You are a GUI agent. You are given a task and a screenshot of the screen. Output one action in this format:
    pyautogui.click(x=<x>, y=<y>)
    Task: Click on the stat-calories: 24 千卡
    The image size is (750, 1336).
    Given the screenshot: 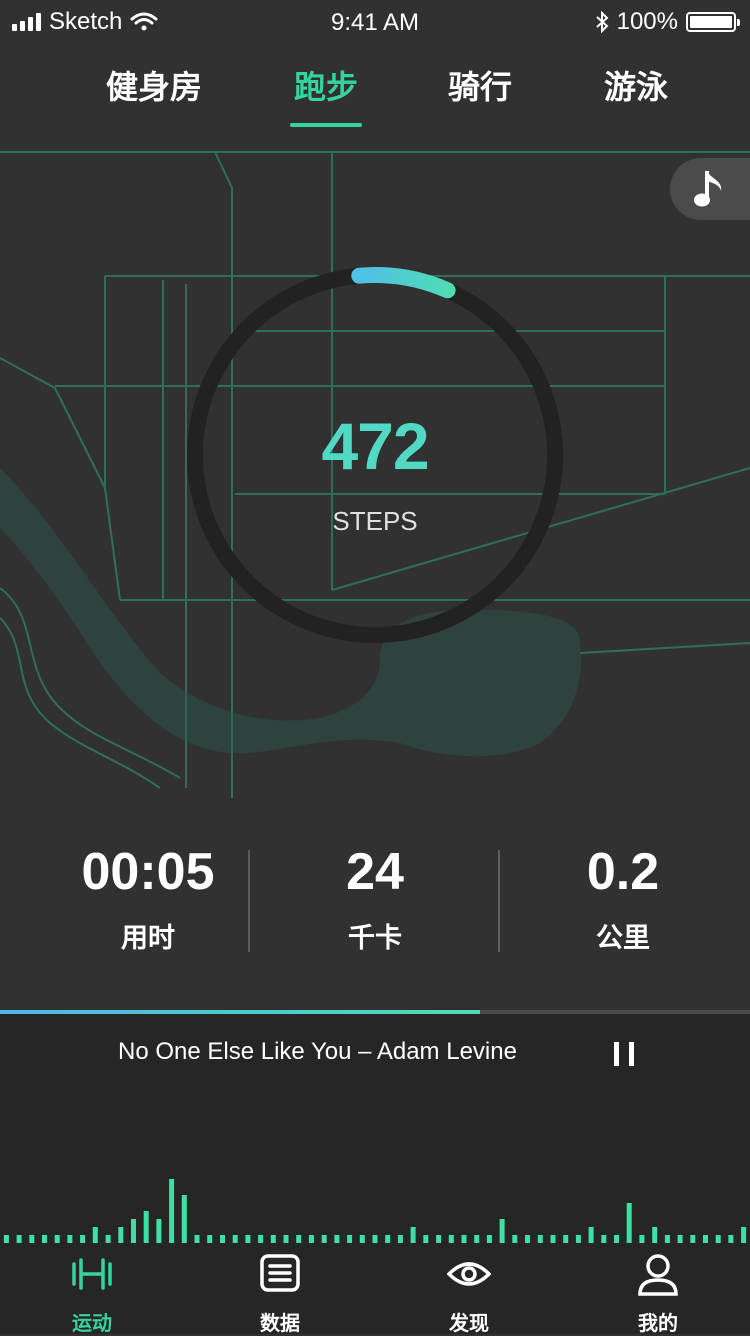 What is the action you would take?
    pyautogui.click(x=375, y=898)
    